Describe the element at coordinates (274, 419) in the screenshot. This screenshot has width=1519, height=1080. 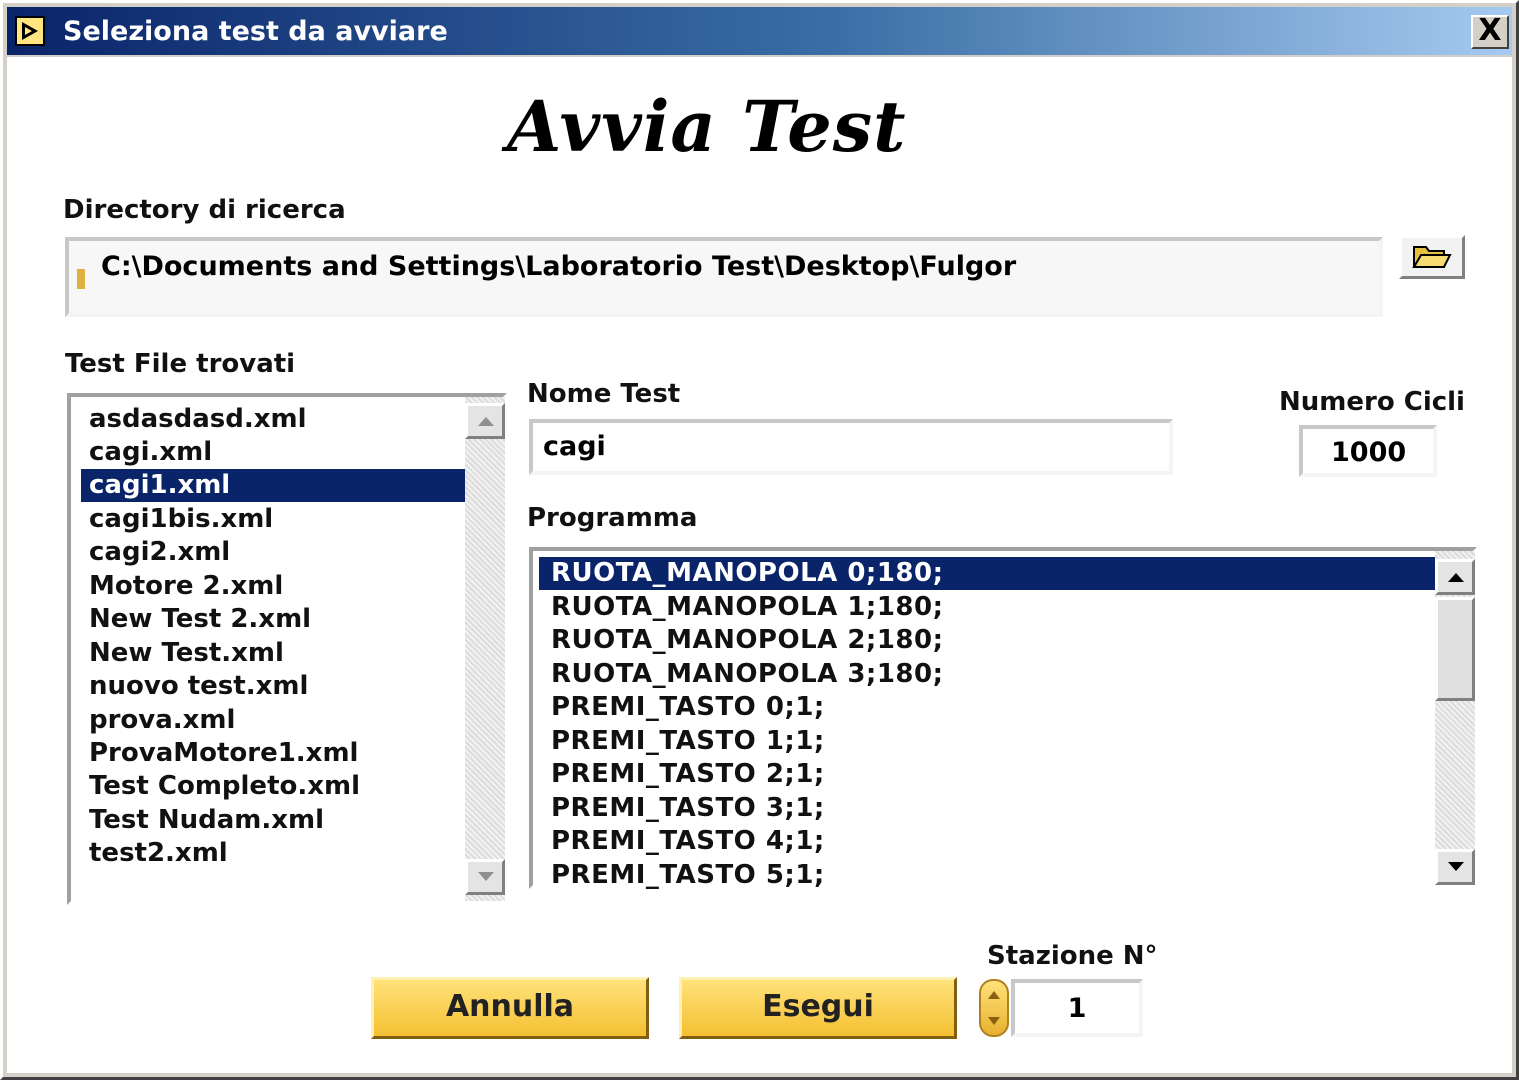
I see `list-item: asdasdasd.xml` at that location.